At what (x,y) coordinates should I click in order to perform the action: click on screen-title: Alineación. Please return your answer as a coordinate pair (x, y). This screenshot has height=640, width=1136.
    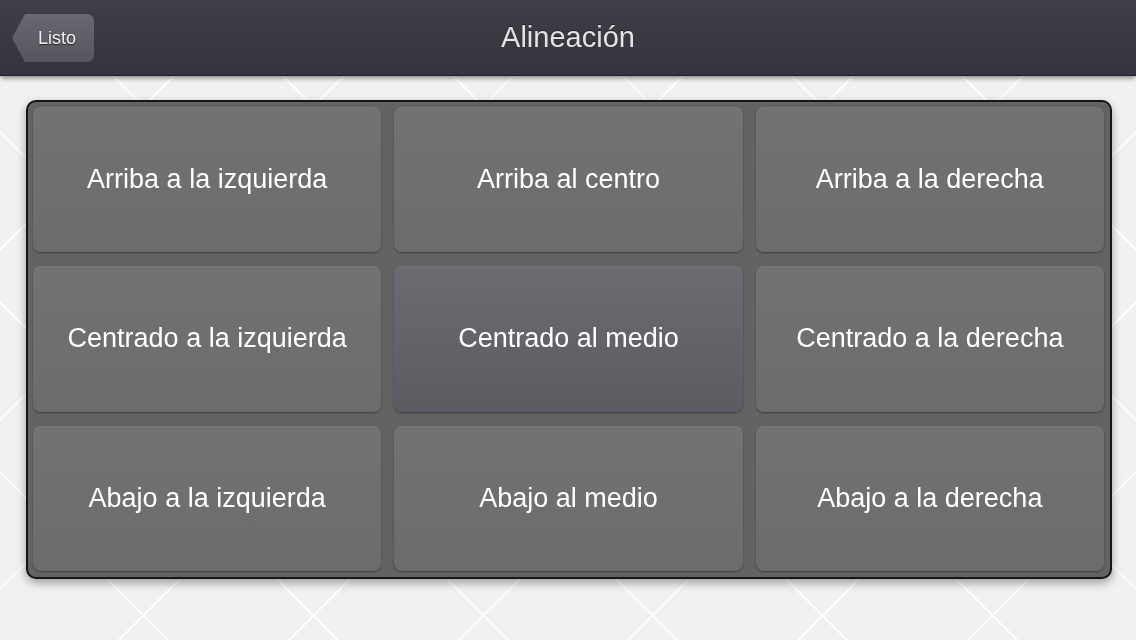
    Looking at the image, I should click on (568, 37).